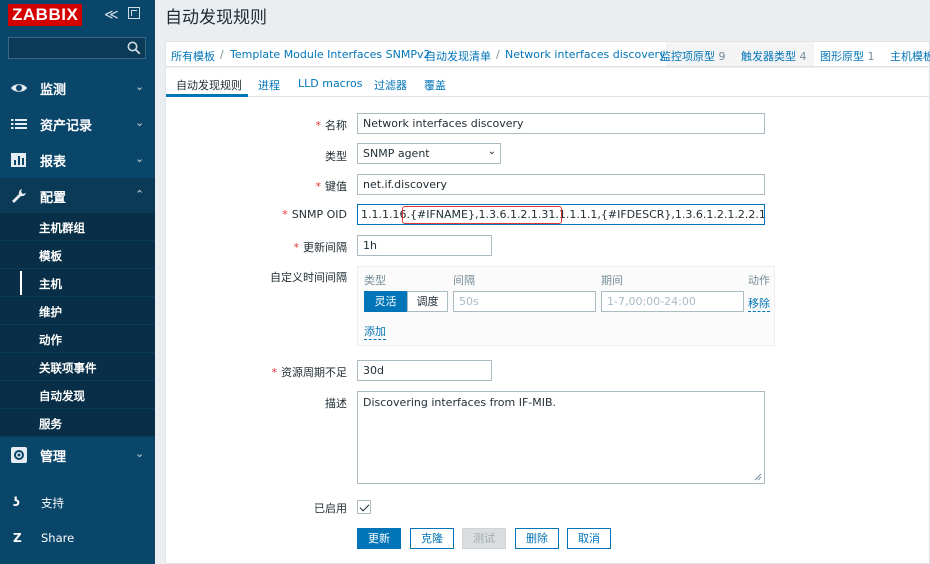 This screenshot has height=564, width=930. Describe the element at coordinates (537, 538) in the screenshot. I see `delete-button: 删除` at that location.